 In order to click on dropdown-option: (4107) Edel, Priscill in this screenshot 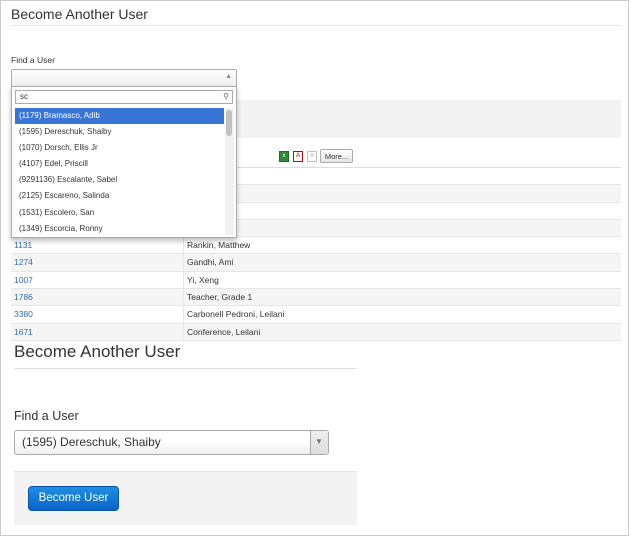, I will do `click(119, 164)`.